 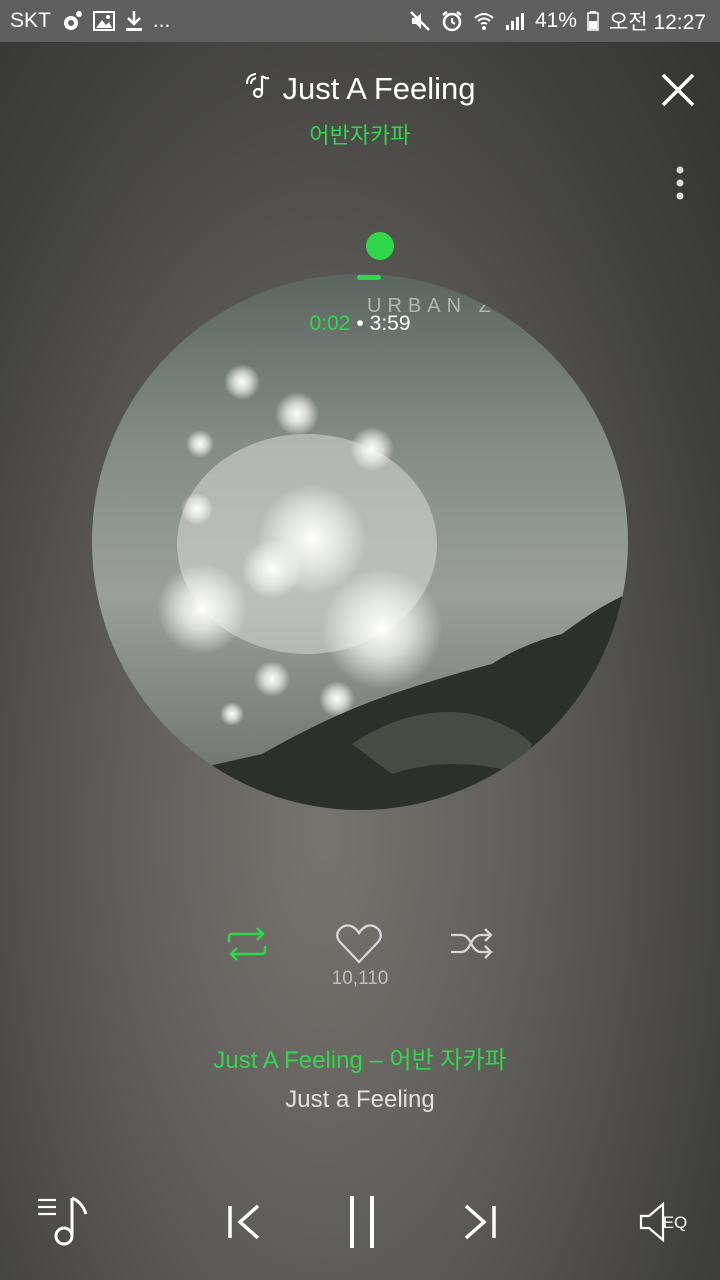 I want to click on stream-music-icon, so click(x=259, y=89).